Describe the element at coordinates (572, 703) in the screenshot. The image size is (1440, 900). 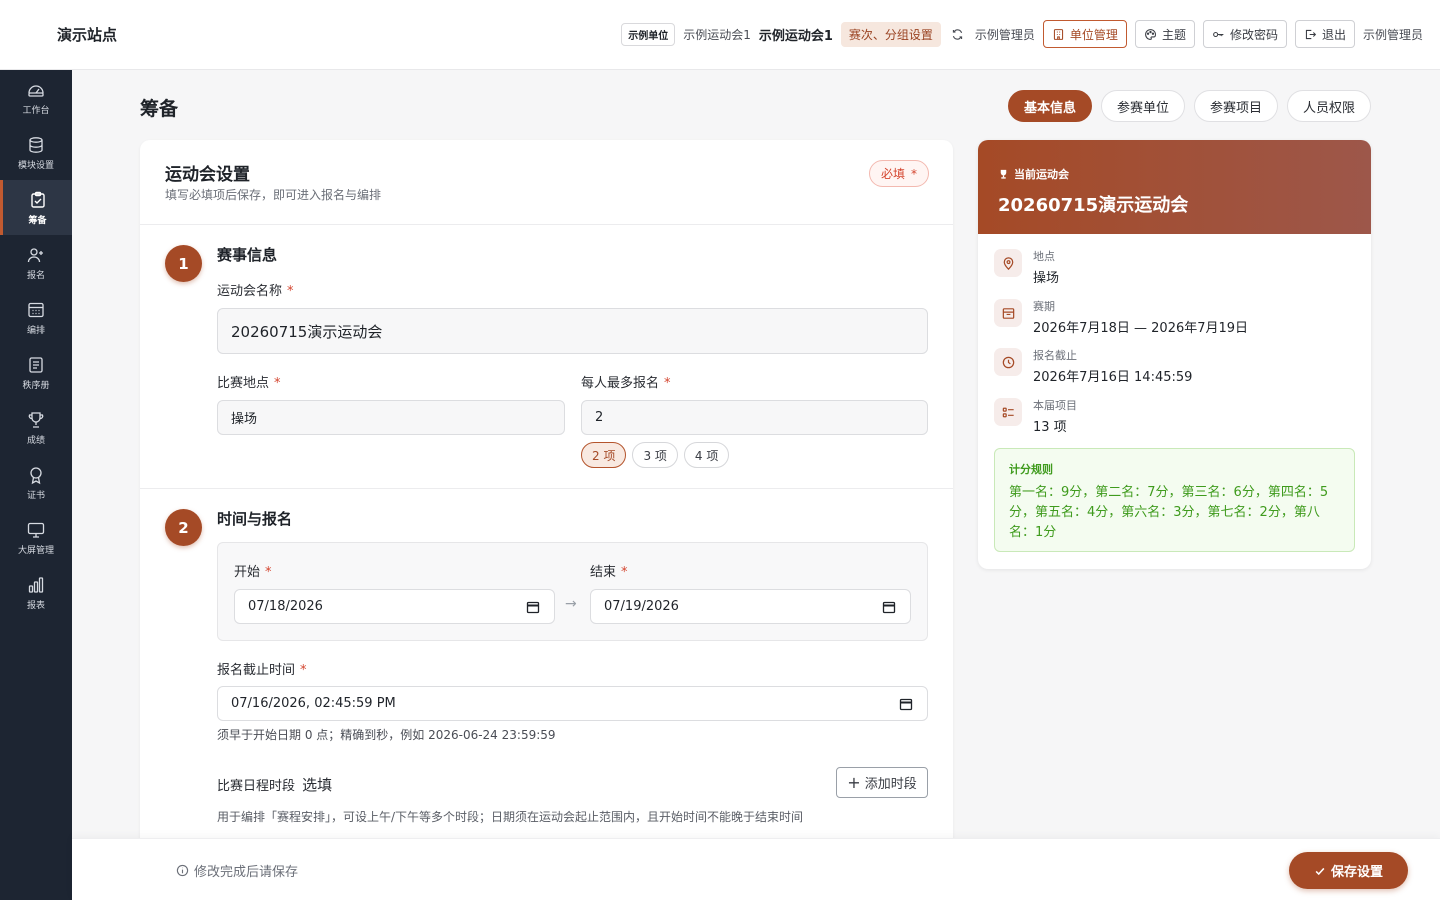
I see `deadline-input: 07/16/2026, 02:45:59 PM` at that location.